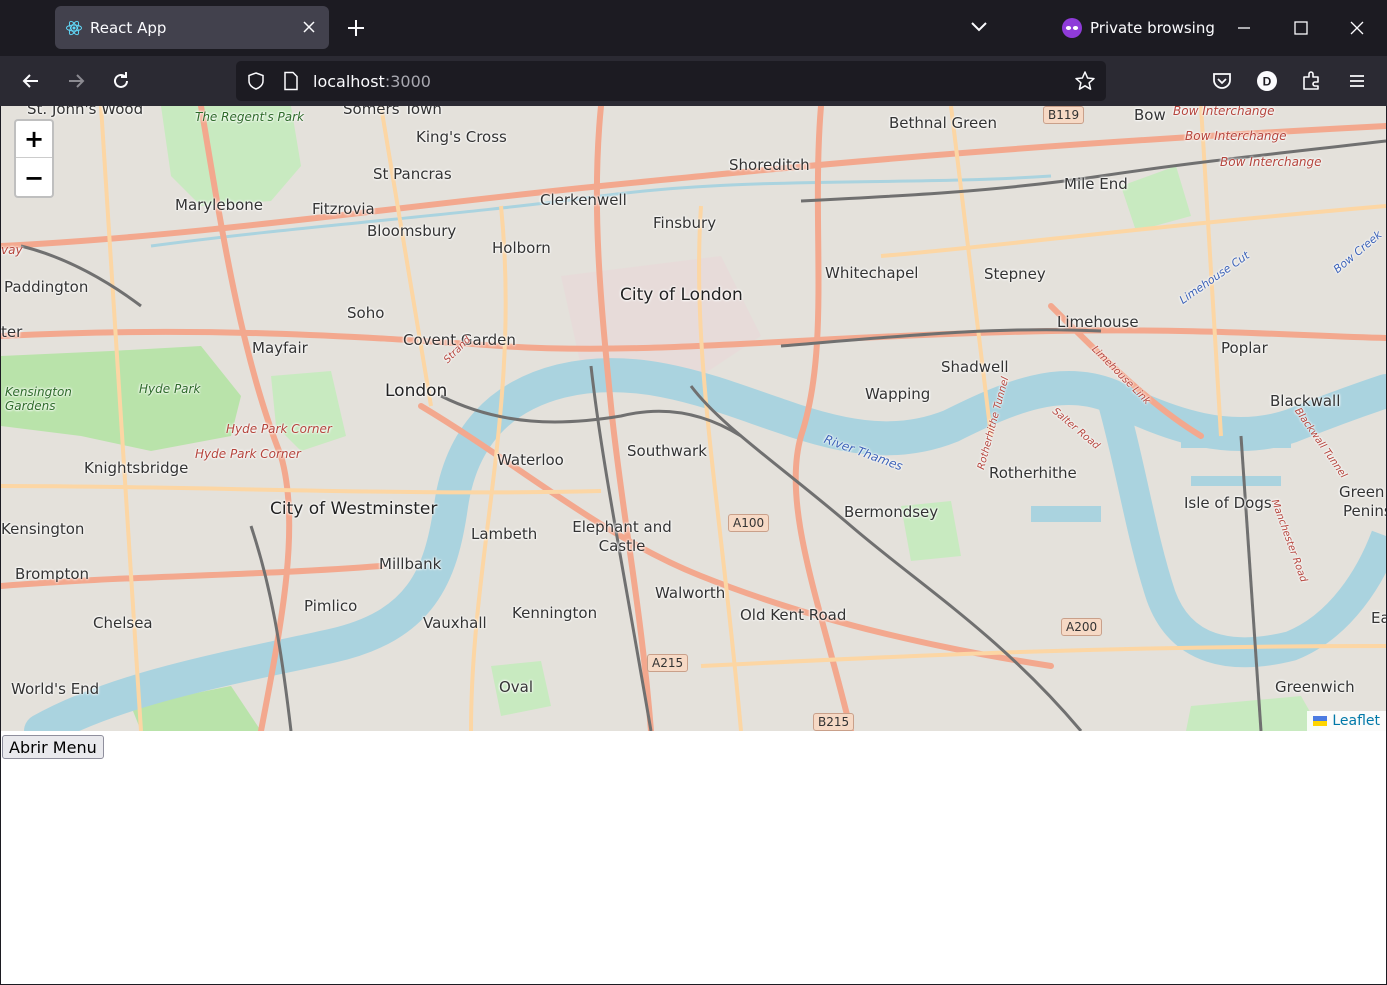  What do you see at coordinates (1015, 274) in the screenshot?
I see `label-stepney: Stepney` at bounding box center [1015, 274].